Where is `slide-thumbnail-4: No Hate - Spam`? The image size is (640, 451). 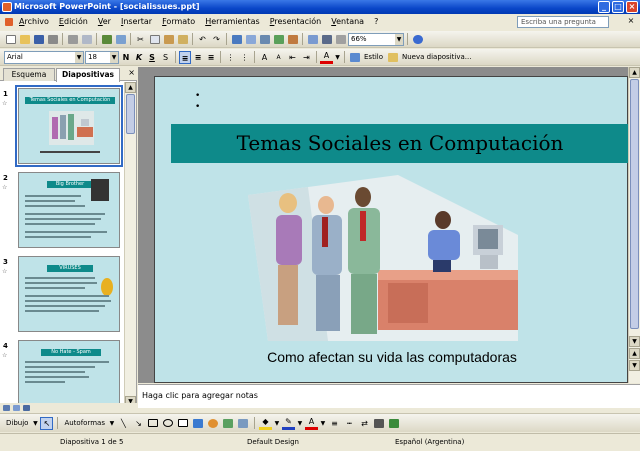
slide-thumbnail-4: No Hate - Spam is located at coordinates (69, 373).